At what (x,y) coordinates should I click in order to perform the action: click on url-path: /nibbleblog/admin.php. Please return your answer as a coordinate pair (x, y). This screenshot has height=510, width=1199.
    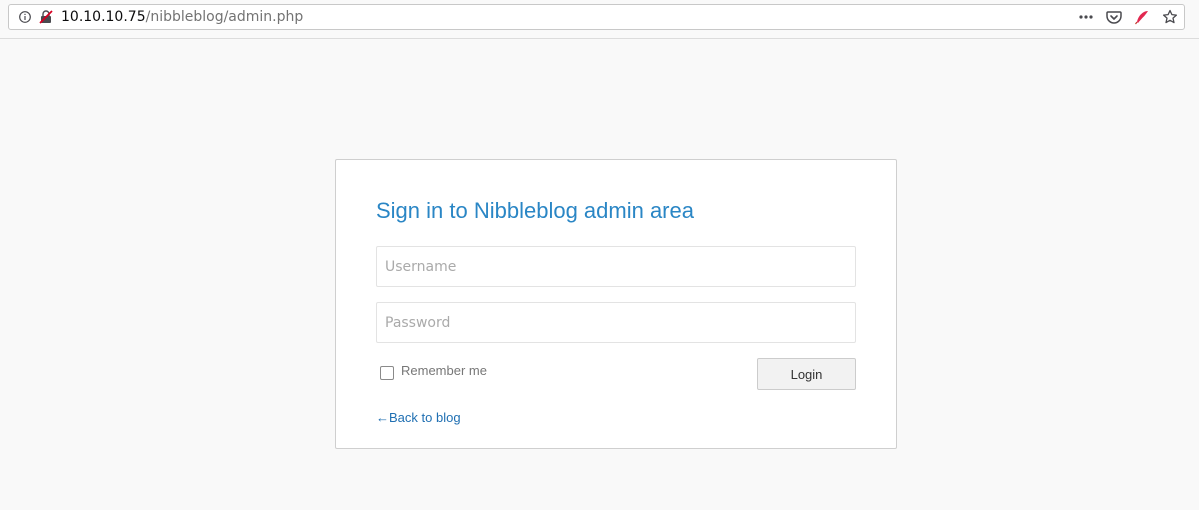
    Looking at the image, I should click on (224, 17).